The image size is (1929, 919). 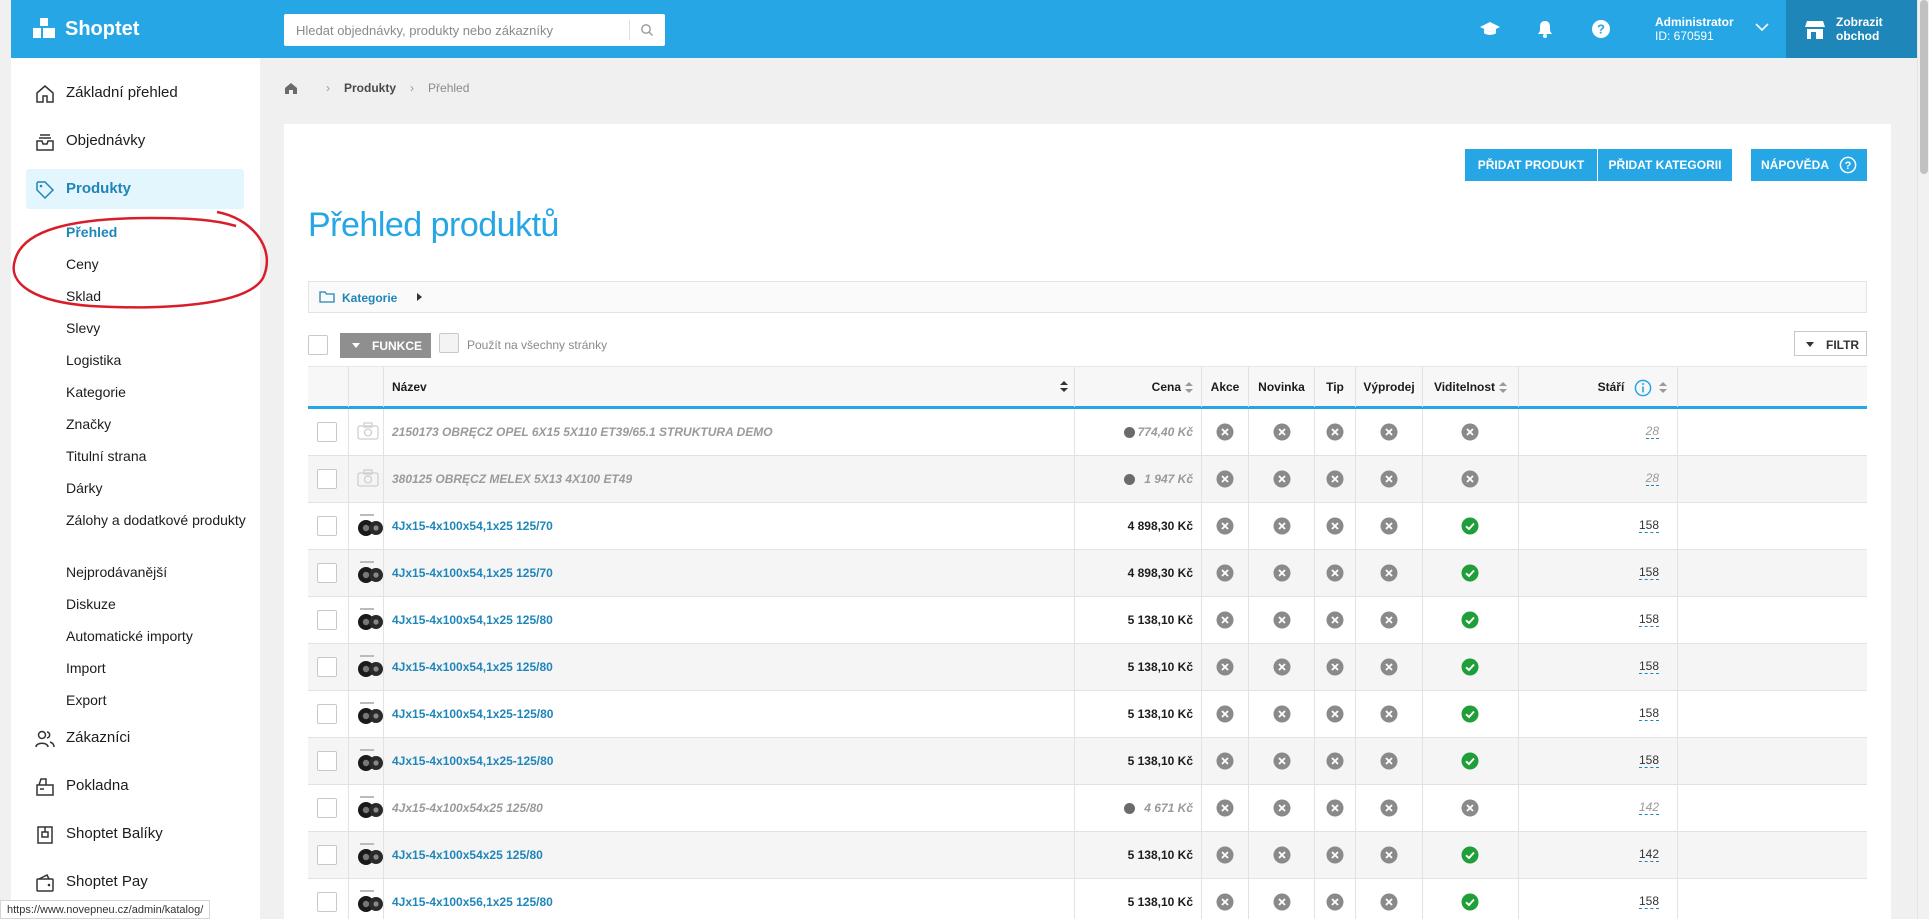 I want to click on product-name-link: 4Jx15-4x100x54,1x25 125/70, so click(x=472, y=573).